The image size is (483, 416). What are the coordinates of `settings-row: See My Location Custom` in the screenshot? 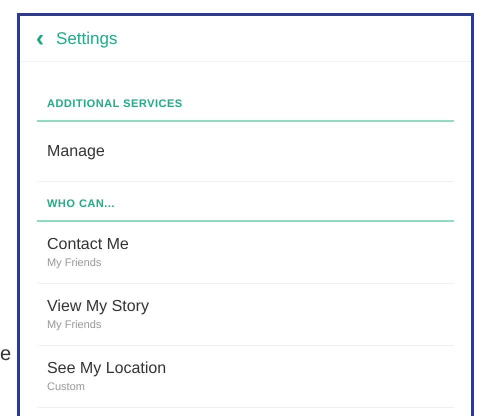 It's located at (245, 377).